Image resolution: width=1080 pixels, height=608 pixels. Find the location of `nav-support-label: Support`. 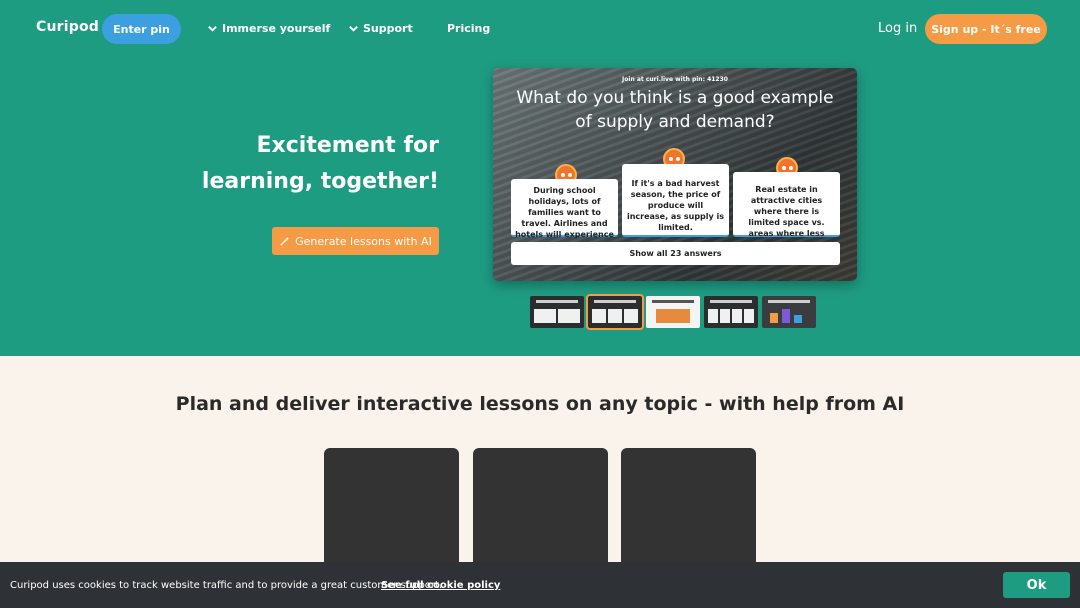

nav-support-label: Support is located at coordinates (388, 28).